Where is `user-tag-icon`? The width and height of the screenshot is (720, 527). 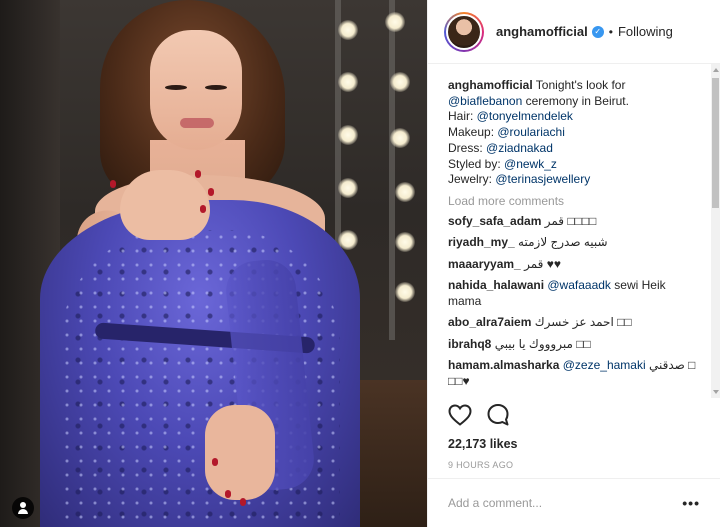 user-tag-icon is located at coordinates (23, 508).